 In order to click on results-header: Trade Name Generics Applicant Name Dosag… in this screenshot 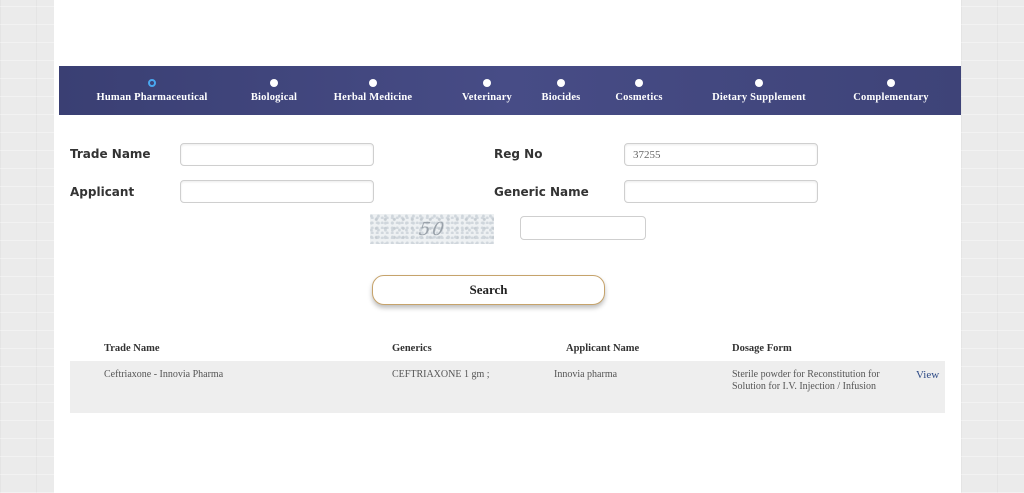, I will do `click(507, 349)`.